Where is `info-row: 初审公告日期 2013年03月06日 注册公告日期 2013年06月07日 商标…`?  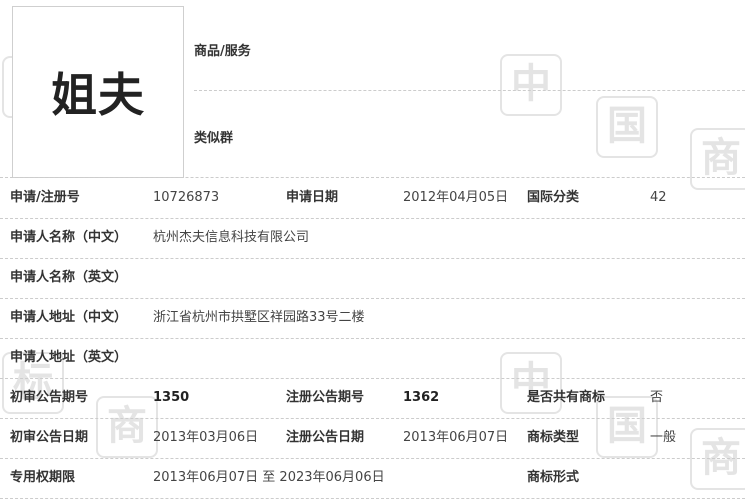
info-row: 初审公告日期 2013年03月06日 注册公告日期 2013年06月07日 商标… is located at coordinates (372, 438).